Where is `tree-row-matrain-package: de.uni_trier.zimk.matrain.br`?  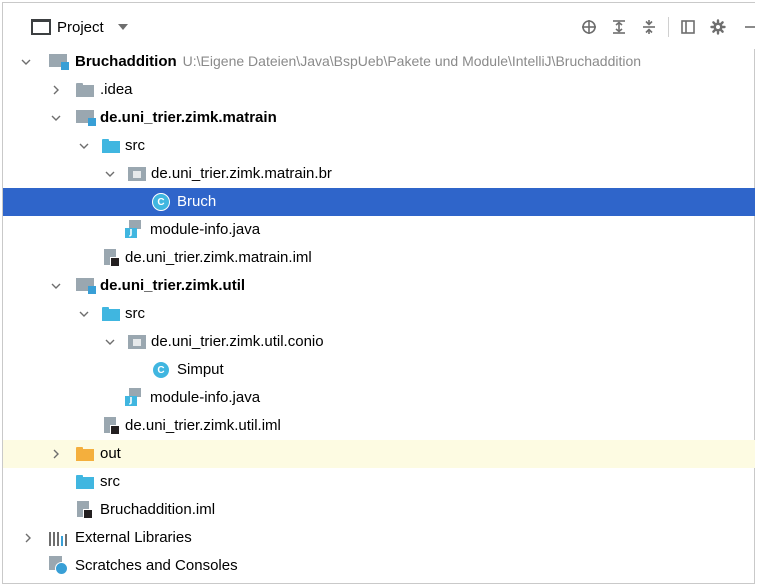
tree-row-matrain-package: de.uni_trier.zimk.matrain.br is located at coordinates (379, 174).